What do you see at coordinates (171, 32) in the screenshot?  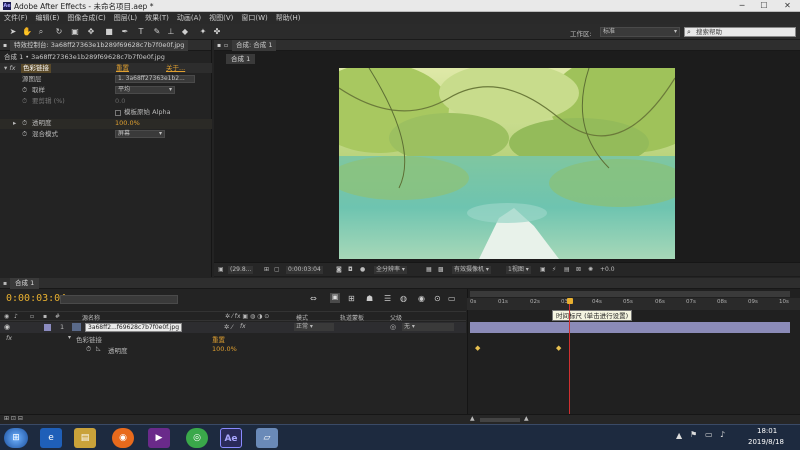 I see `clone-stamp-tool-icon: ⊥` at bounding box center [171, 32].